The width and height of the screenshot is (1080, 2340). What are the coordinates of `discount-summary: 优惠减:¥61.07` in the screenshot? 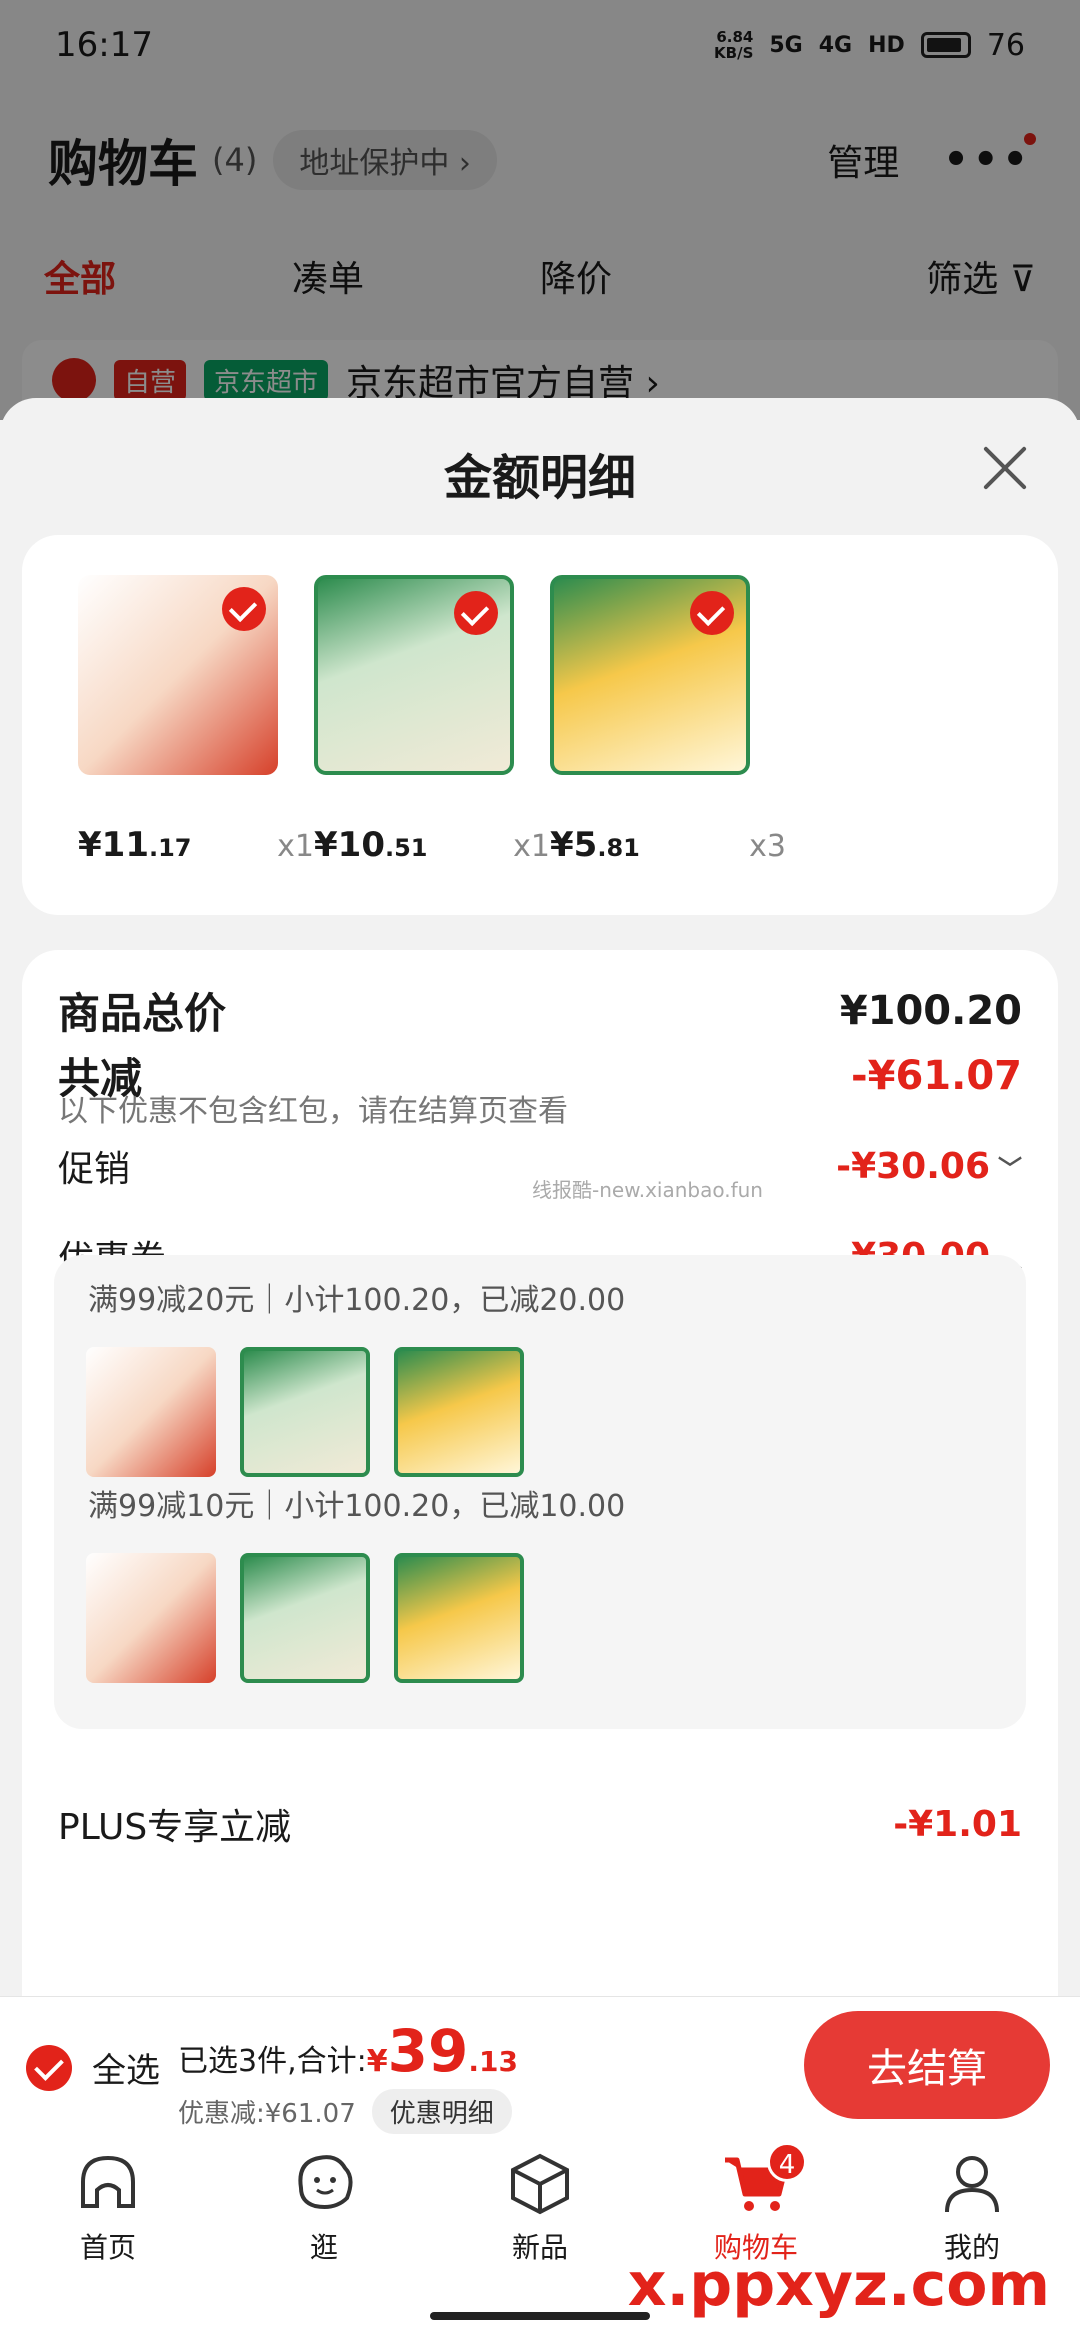 It's located at (267, 2114).